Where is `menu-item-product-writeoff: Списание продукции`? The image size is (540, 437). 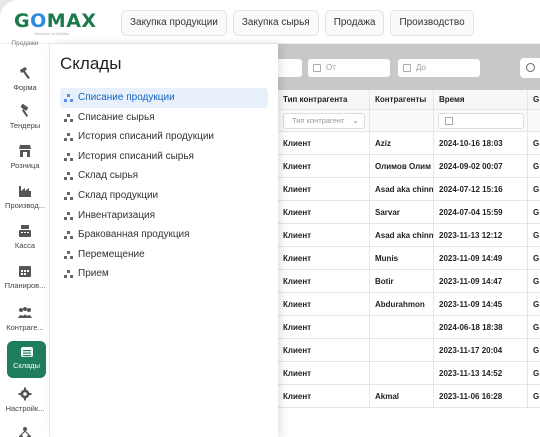 menu-item-product-writeoff: Списание продукции is located at coordinates (164, 98).